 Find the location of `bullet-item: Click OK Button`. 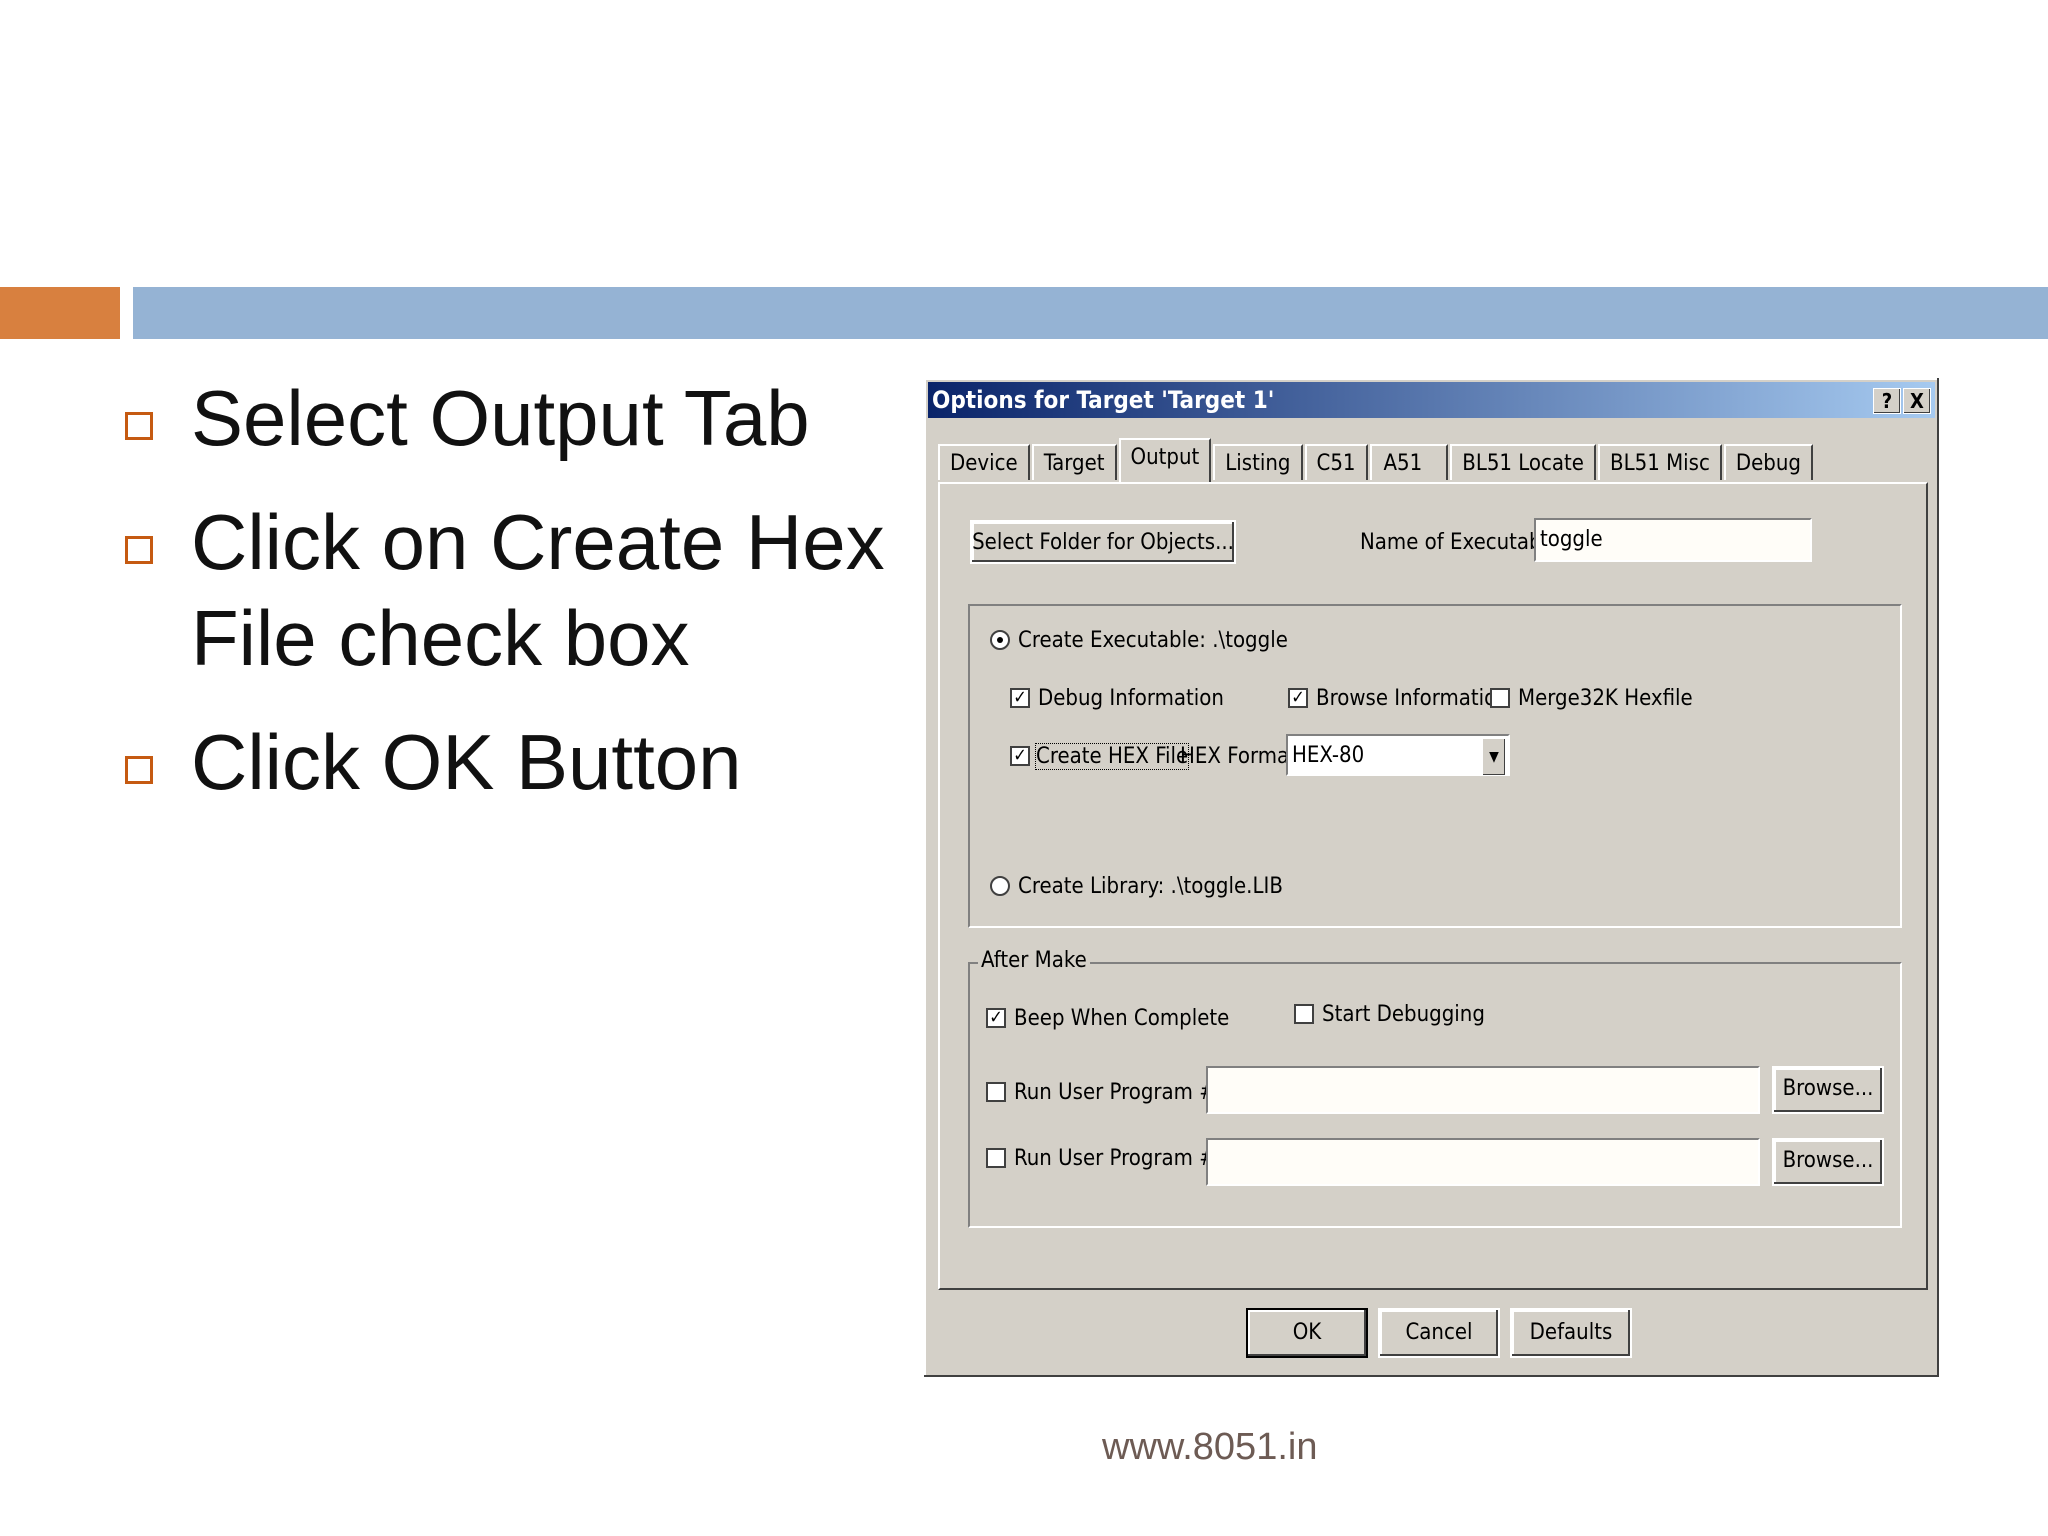

bullet-item: Click OK Button is located at coordinates (525, 762).